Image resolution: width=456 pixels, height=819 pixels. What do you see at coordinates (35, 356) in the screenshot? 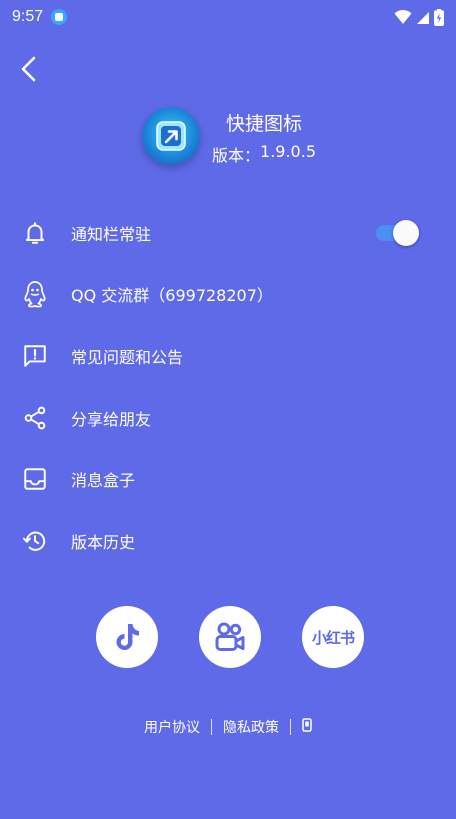
I see `message-alert-icon` at bounding box center [35, 356].